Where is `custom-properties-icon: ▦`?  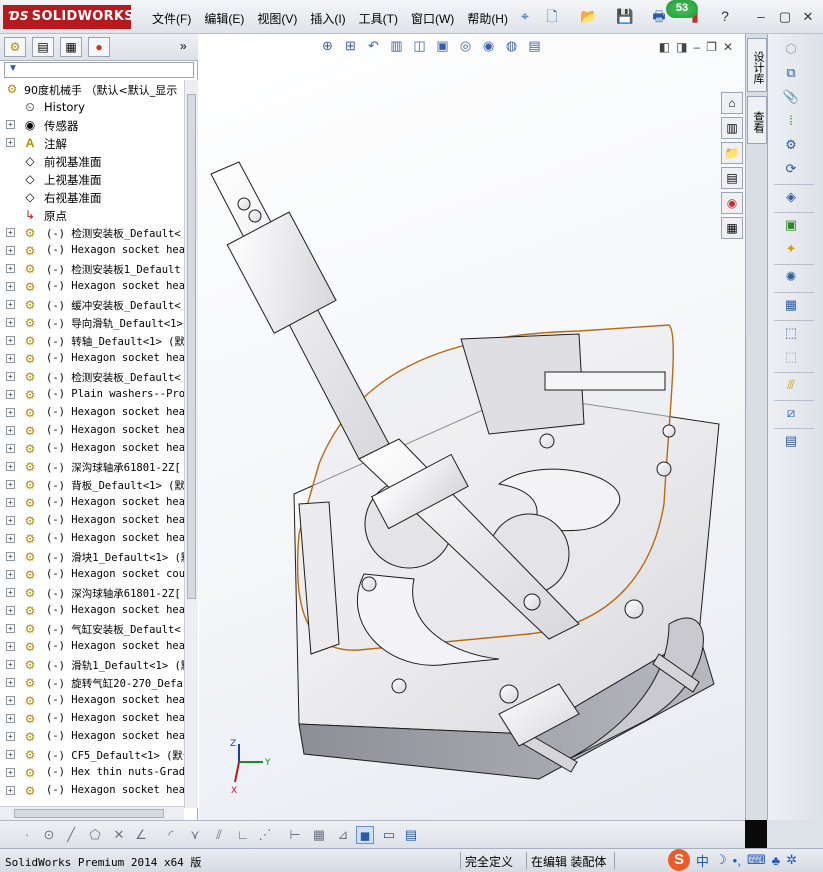
custom-properties-icon: ▦ is located at coordinates (732, 228).